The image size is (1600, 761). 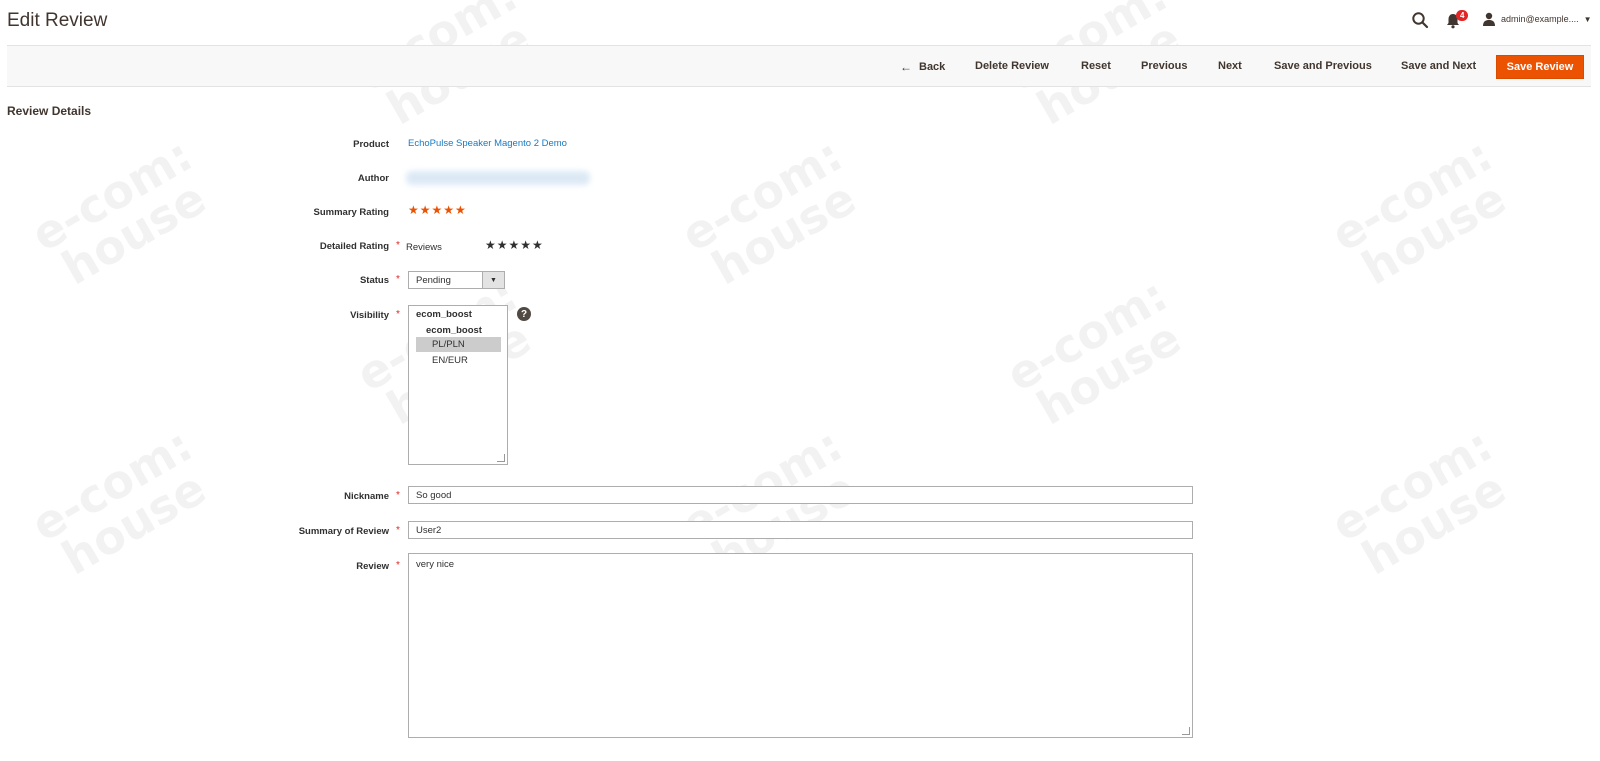 I want to click on notifications-button: 4, so click(x=1458, y=20).